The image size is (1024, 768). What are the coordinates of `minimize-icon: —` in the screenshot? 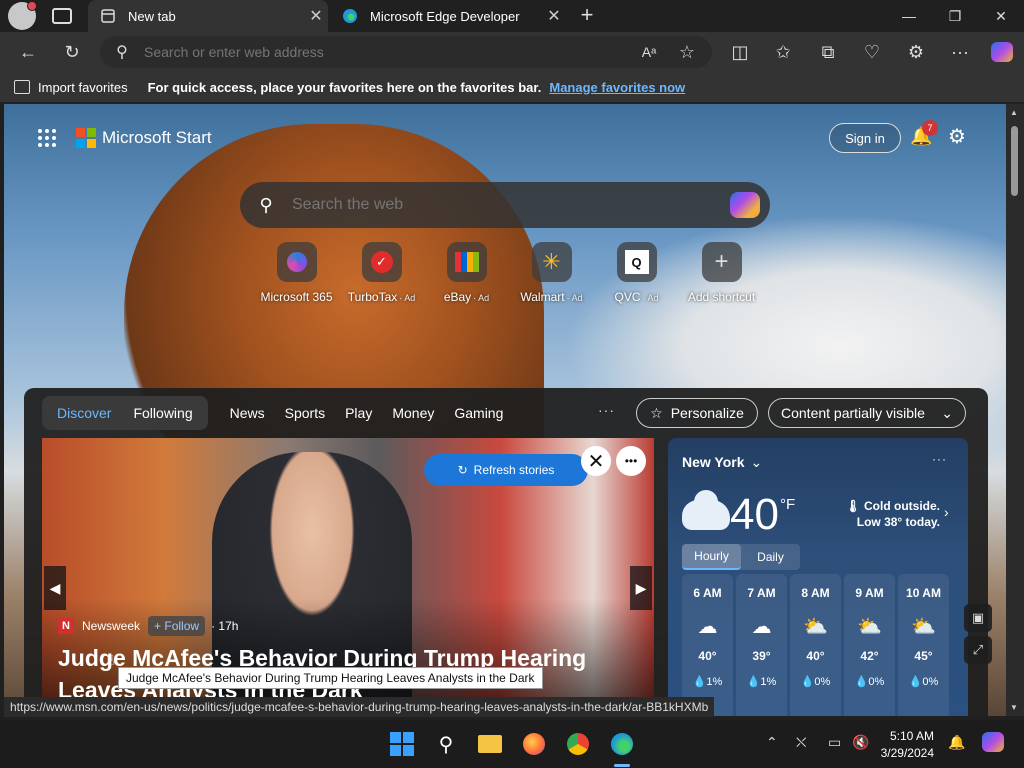 It's located at (909, 16).